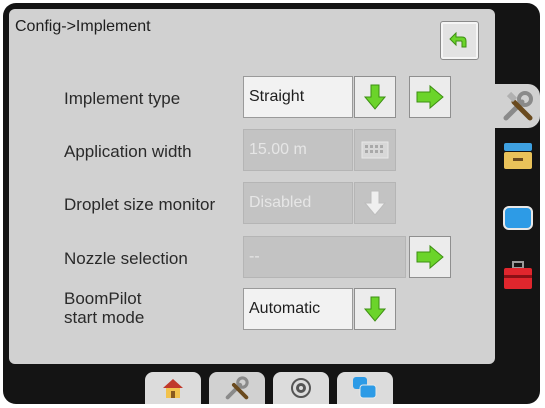 The height and width of the screenshot is (408, 545). Describe the element at coordinates (103, 298) in the screenshot. I see `boompilot-label-line1: BoomPilot` at that location.